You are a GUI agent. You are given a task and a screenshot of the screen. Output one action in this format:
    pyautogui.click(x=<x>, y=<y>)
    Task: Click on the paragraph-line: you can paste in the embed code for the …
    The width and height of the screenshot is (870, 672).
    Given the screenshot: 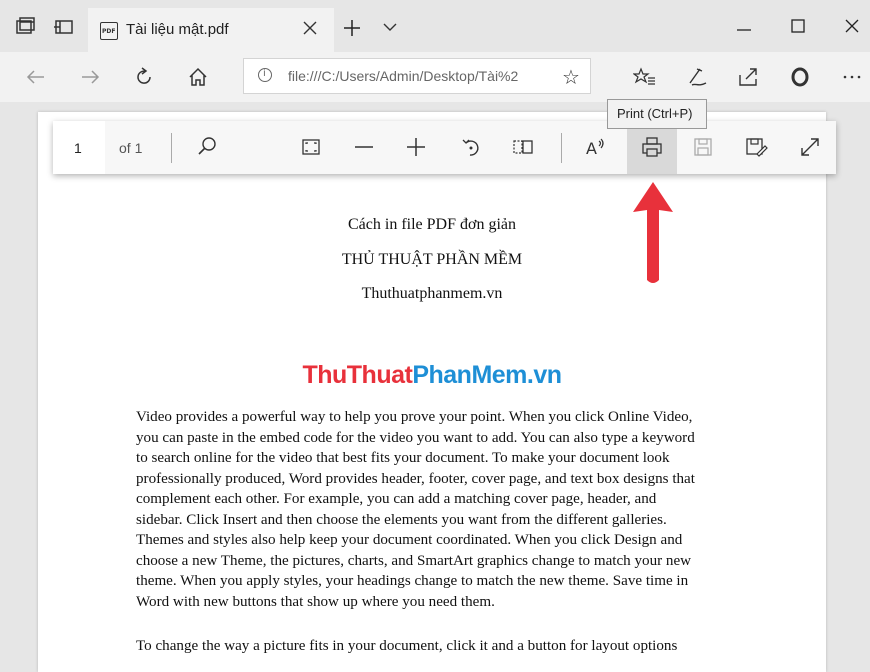 What is the action you would take?
    pyautogui.click(x=415, y=437)
    